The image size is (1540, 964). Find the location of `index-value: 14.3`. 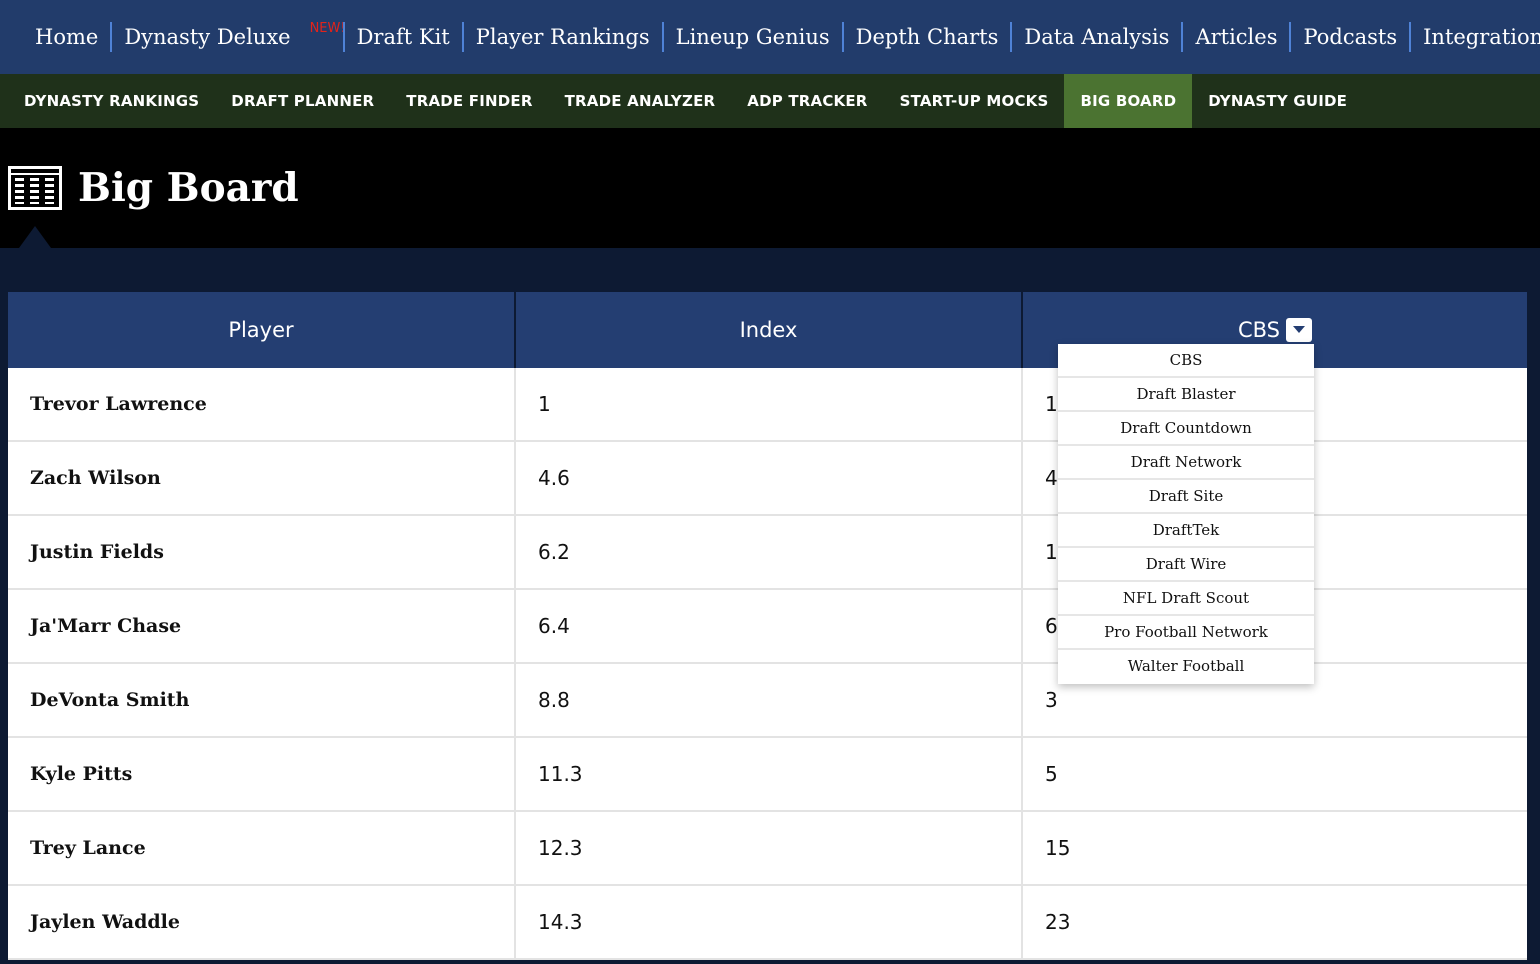

index-value: 14.3 is located at coordinates (767, 922).